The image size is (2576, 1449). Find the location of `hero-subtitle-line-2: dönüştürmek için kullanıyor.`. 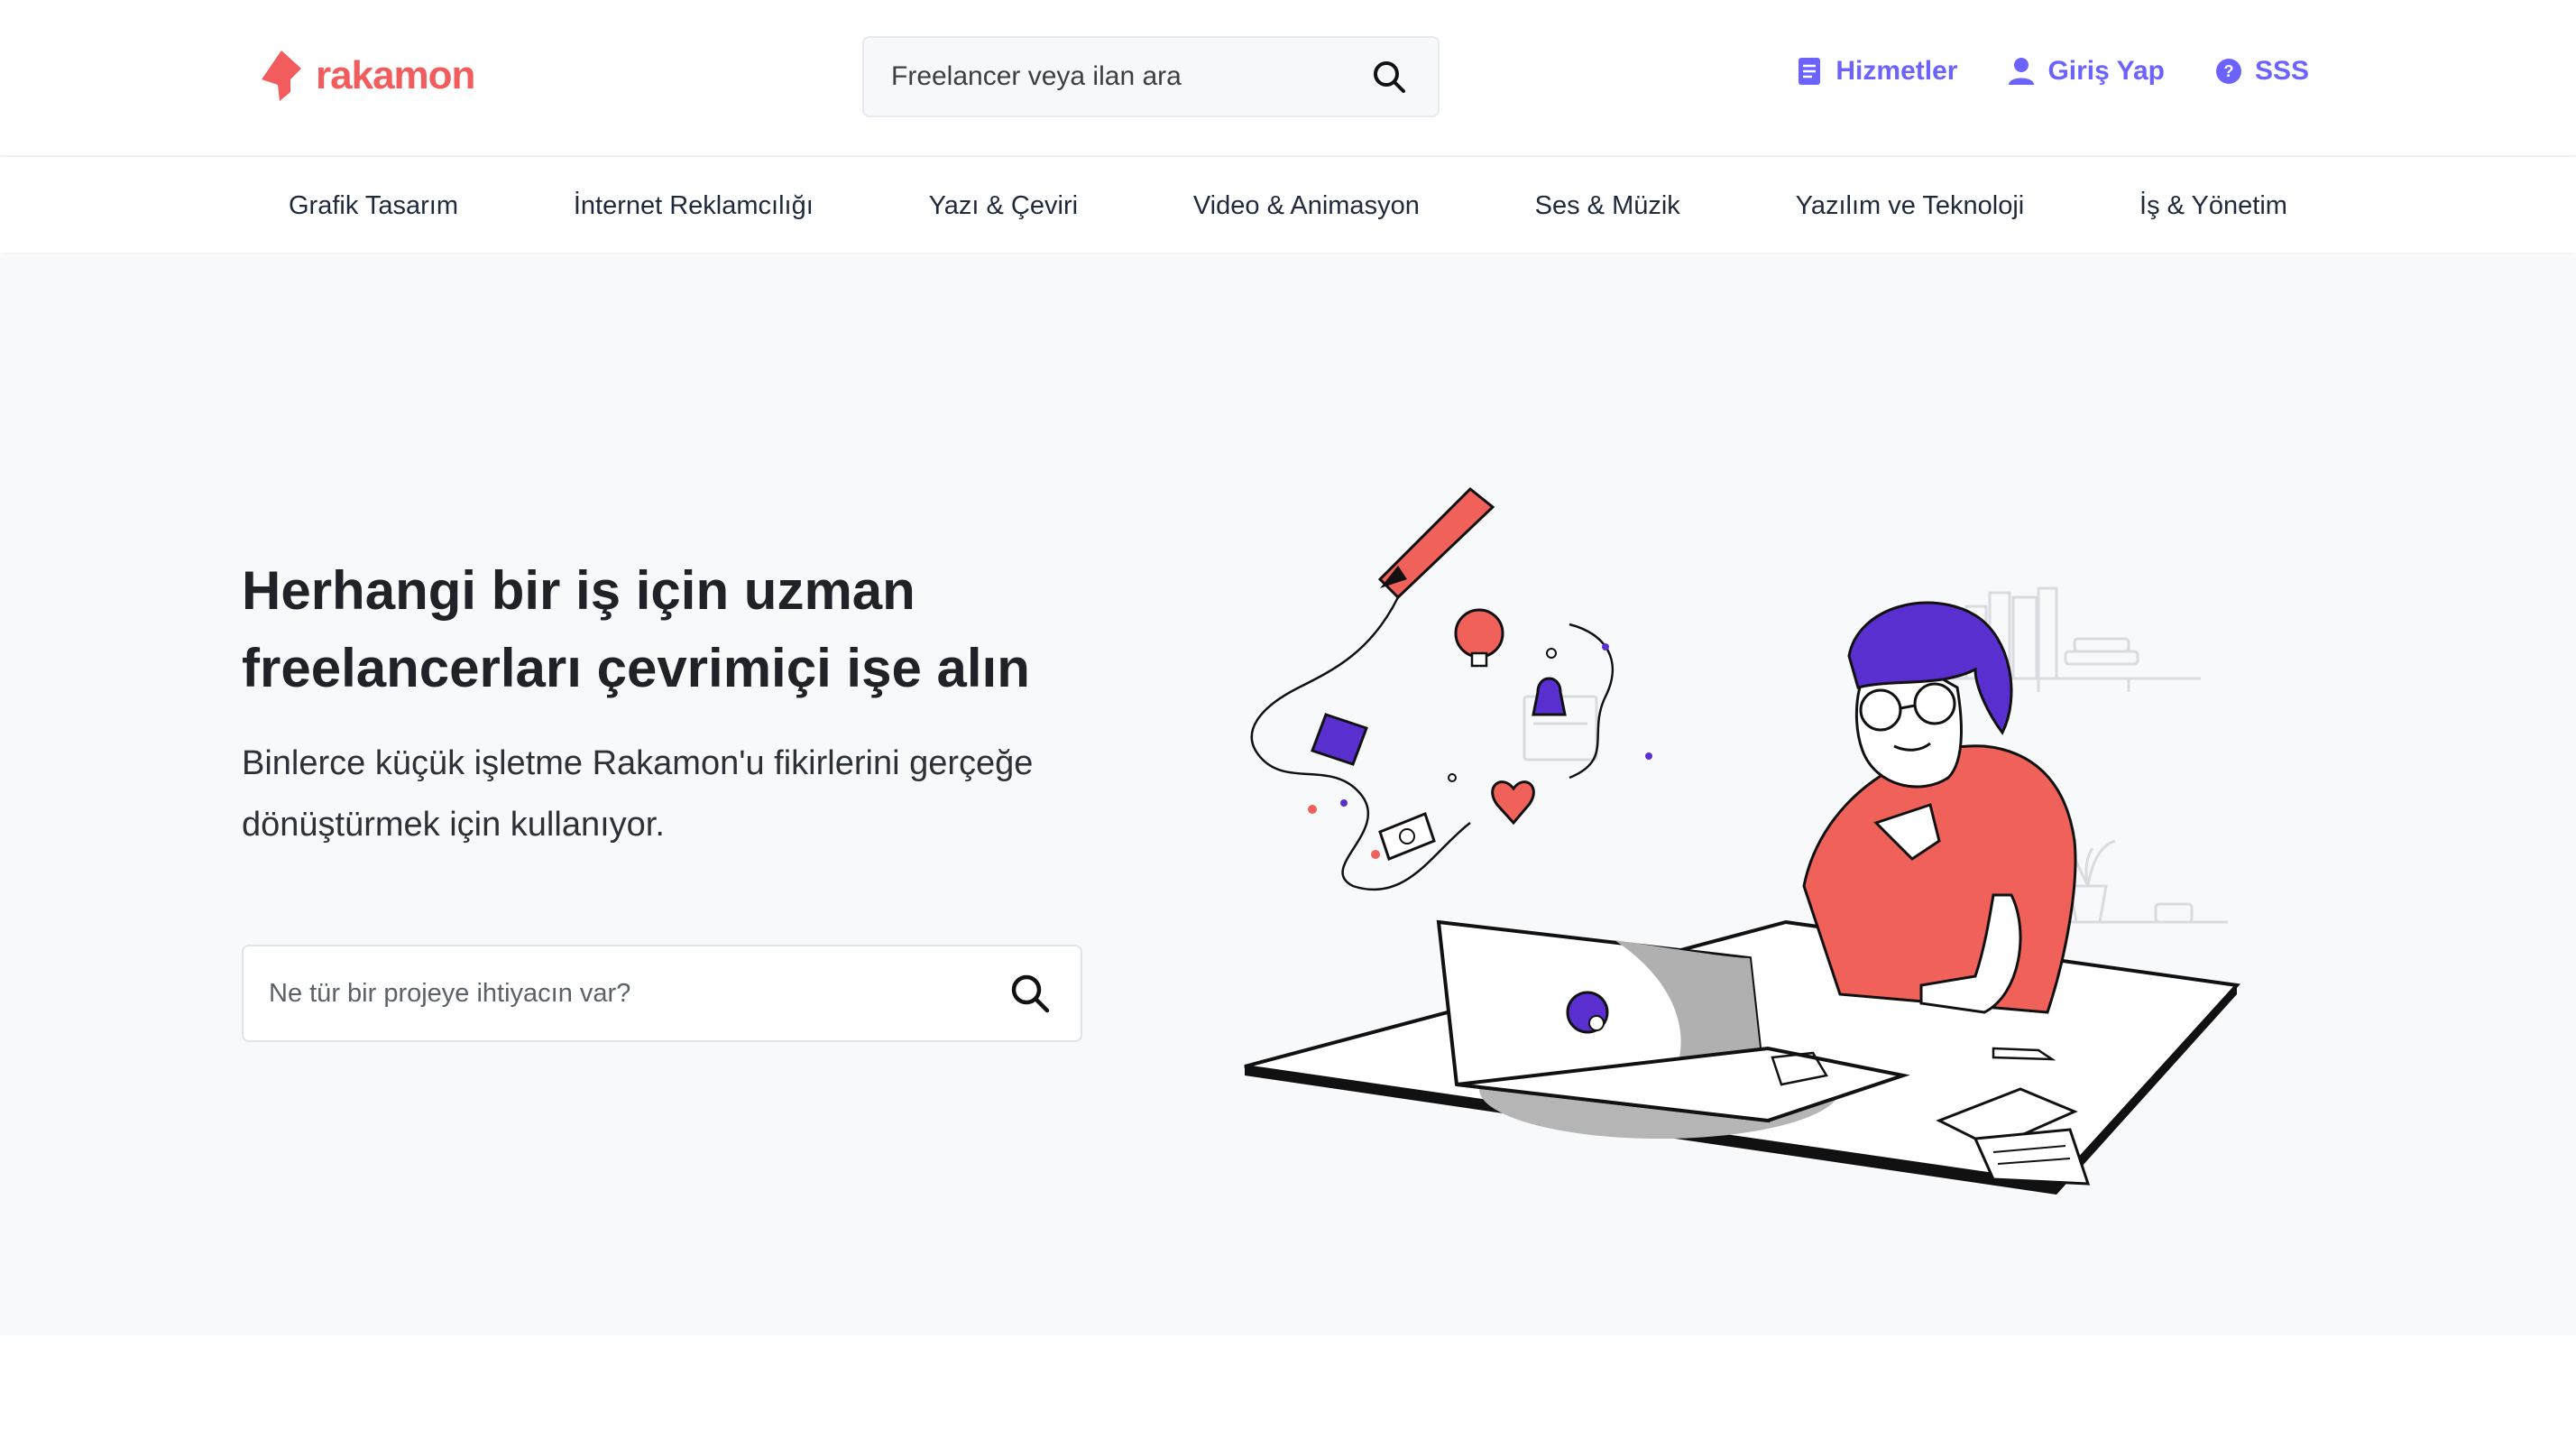

hero-subtitle-line-2: dönüştürmek için kullanıyor. is located at coordinates (453, 825).